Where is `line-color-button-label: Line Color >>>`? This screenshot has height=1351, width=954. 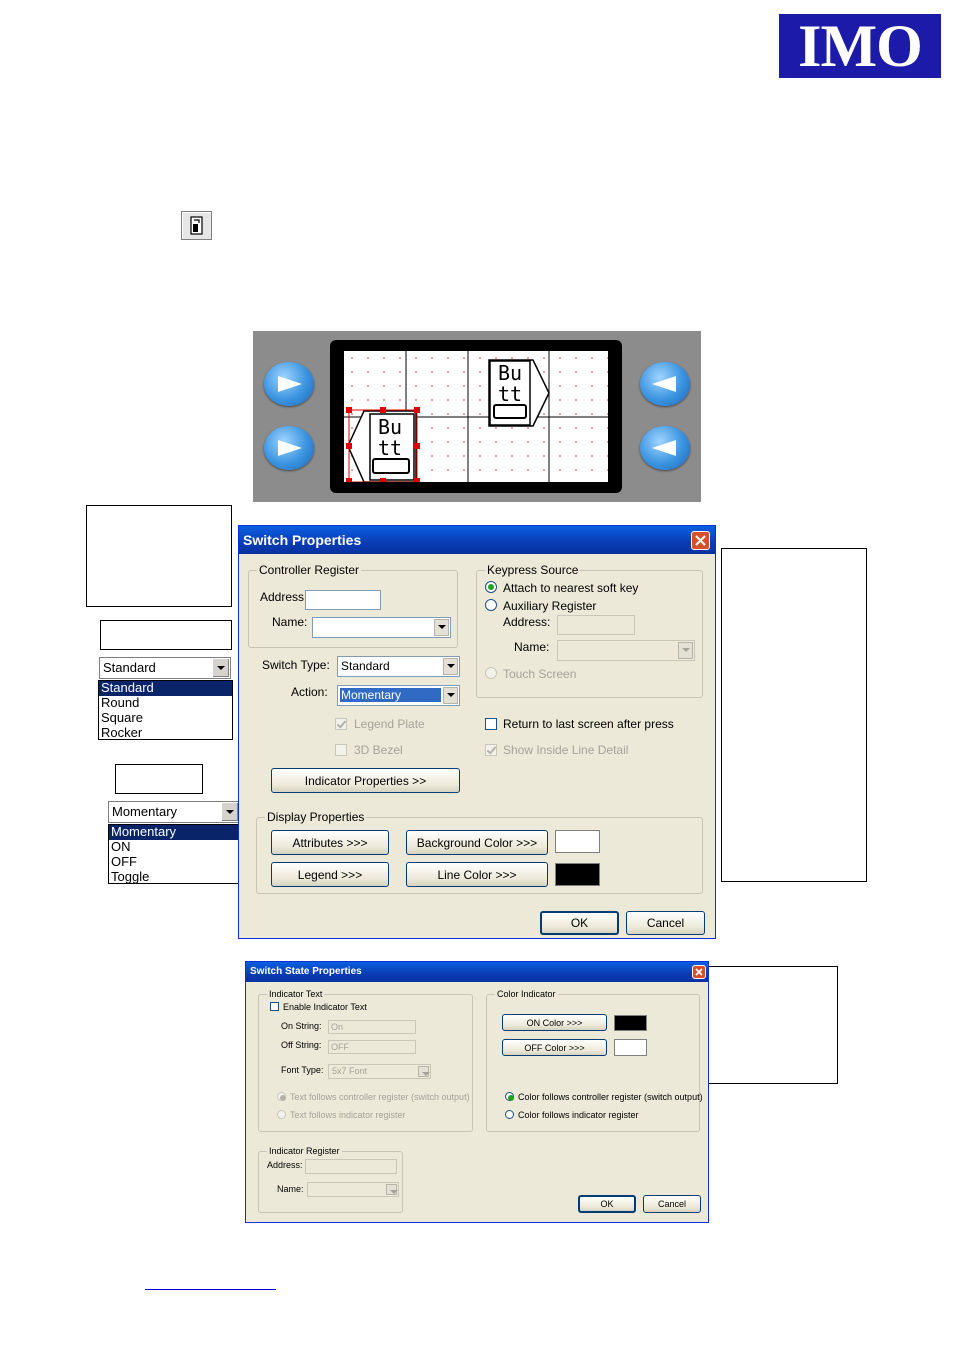 line-color-button-label: Line Color >>> is located at coordinates (477, 874).